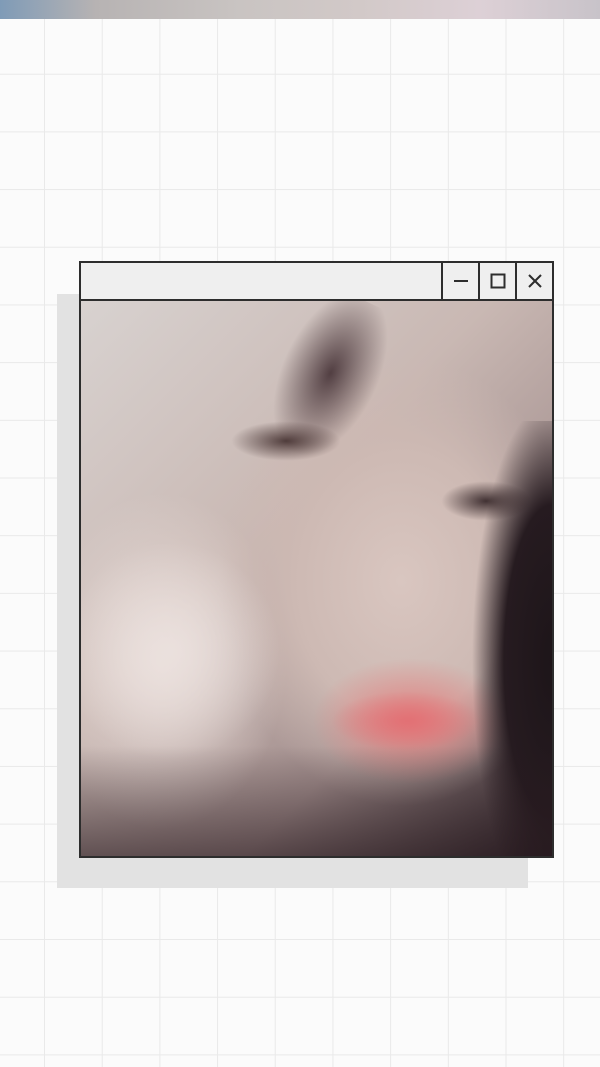 The width and height of the screenshot is (600, 1067). Describe the element at coordinates (181, 651) in the screenshot. I see `photo-hand` at that location.